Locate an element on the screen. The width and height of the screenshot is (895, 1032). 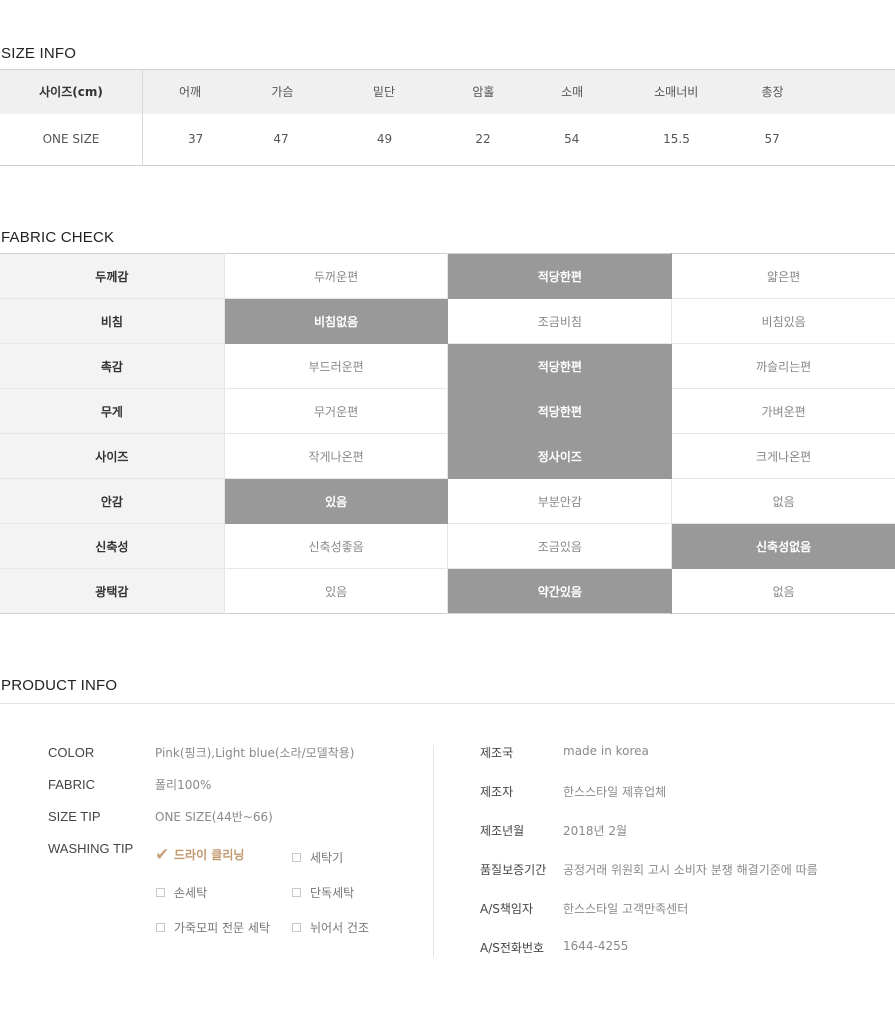
fabric-row: 안감 있음 부분안감 없음 is located at coordinates (447, 501).